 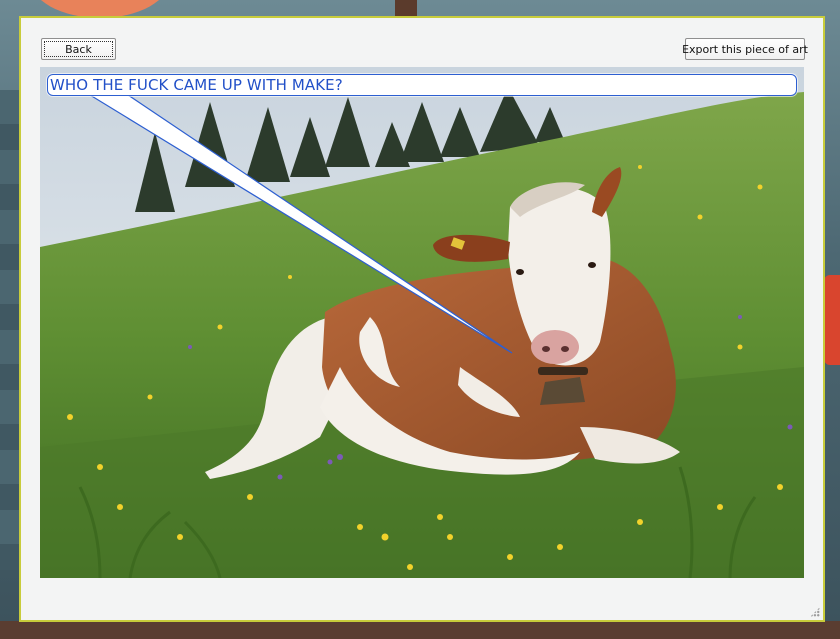 What do you see at coordinates (420, 630) in the screenshot?
I see `backdrop-floor` at bounding box center [420, 630].